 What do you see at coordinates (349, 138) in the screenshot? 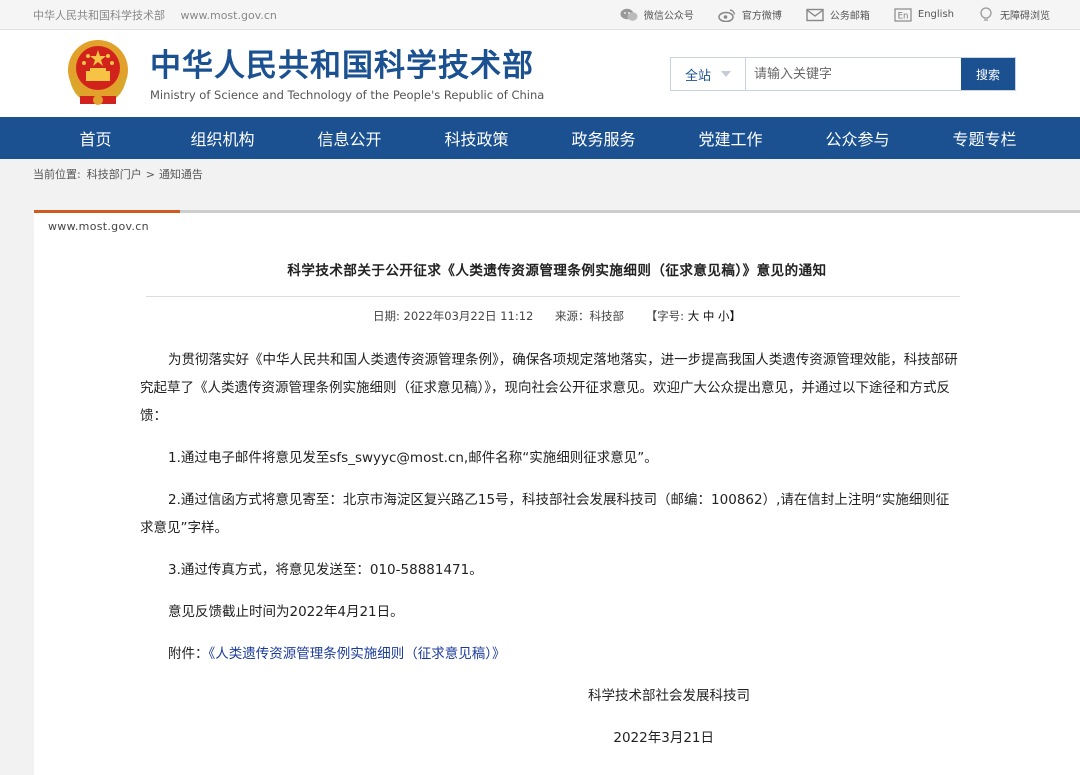
I see `nav-item-info-disclosure: 信息公开` at bounding box center [349, 138].